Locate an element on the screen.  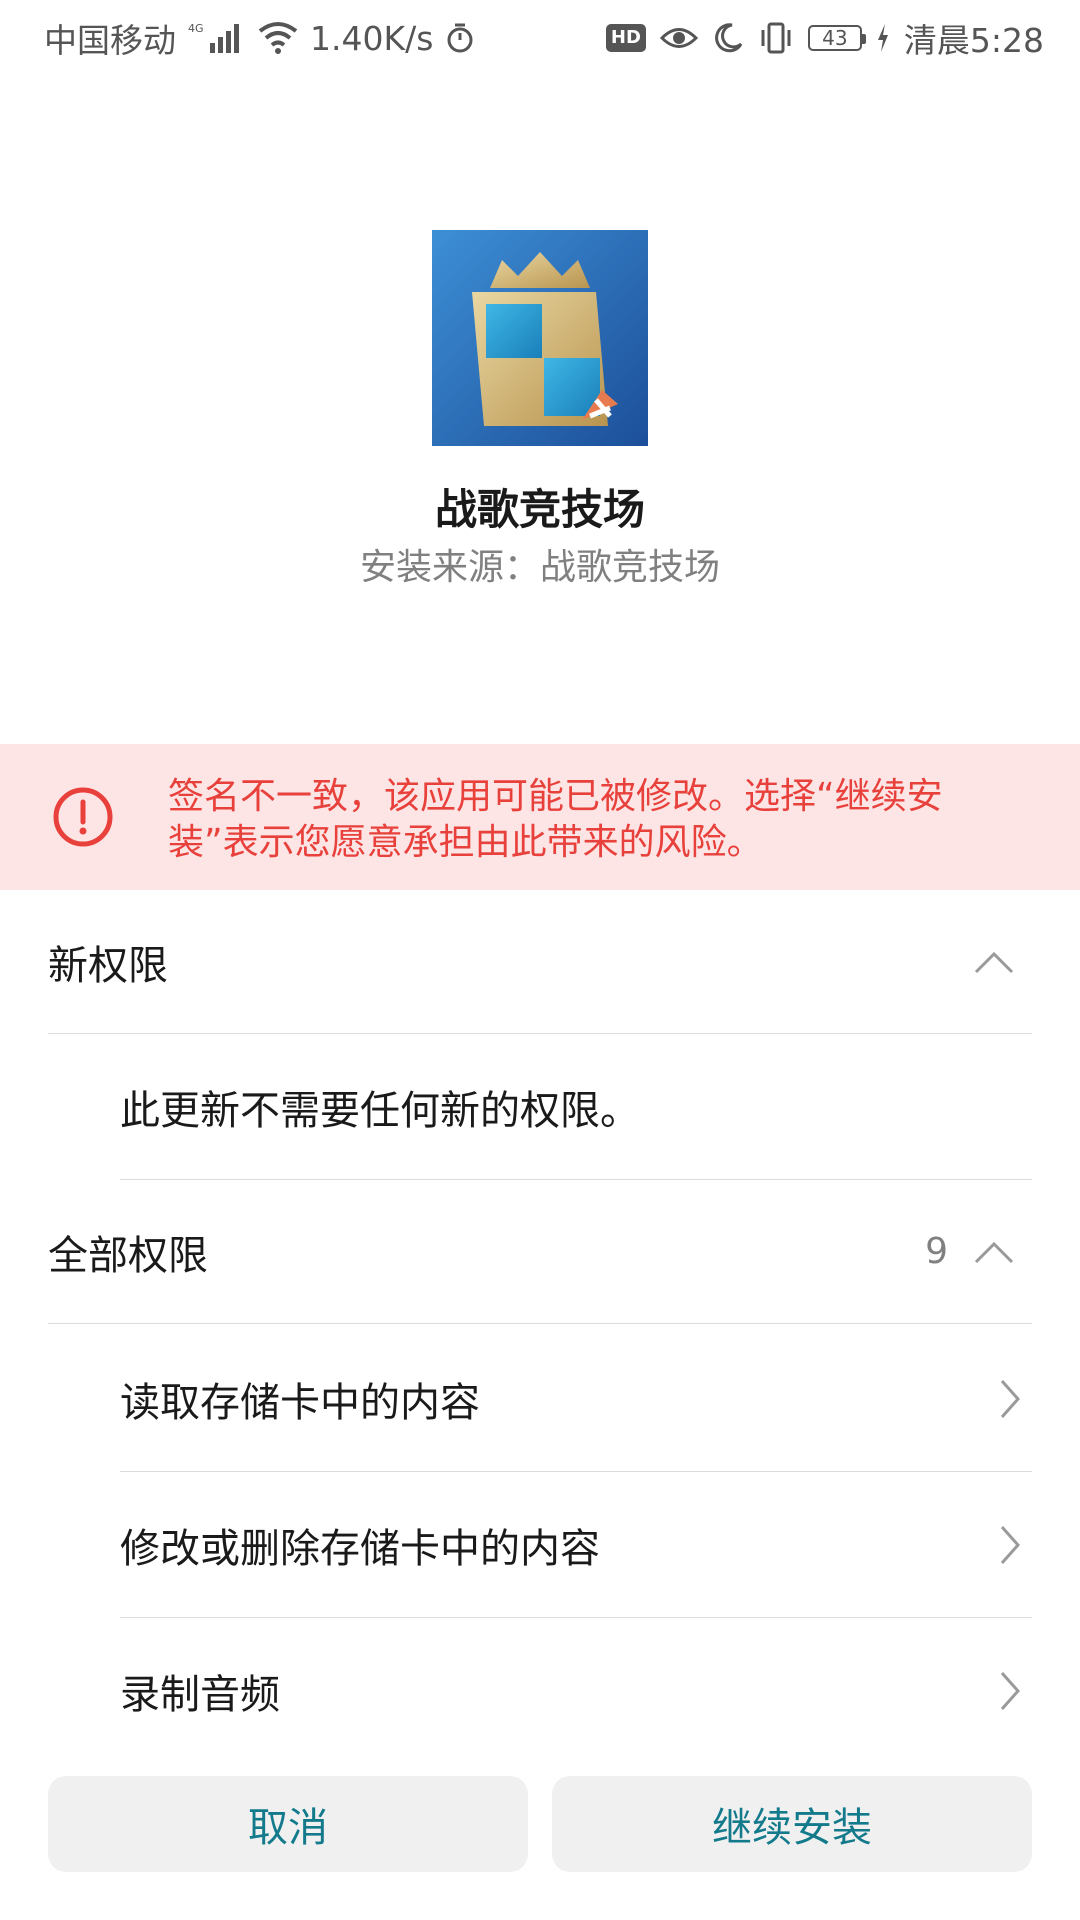
all-permissions-title: 全部权限 is located at coordinates (128, 1255).